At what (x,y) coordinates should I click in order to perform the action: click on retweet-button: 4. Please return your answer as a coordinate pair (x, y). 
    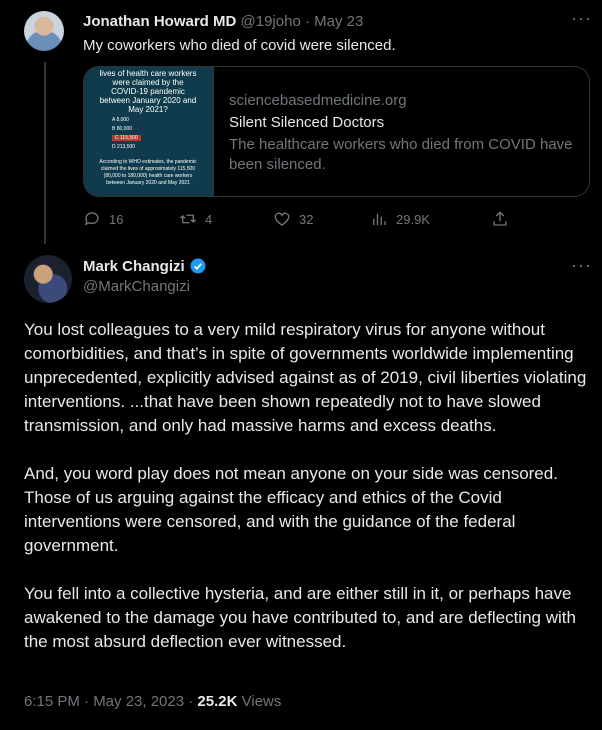
    Looking at the image, I should click on (195, 219).